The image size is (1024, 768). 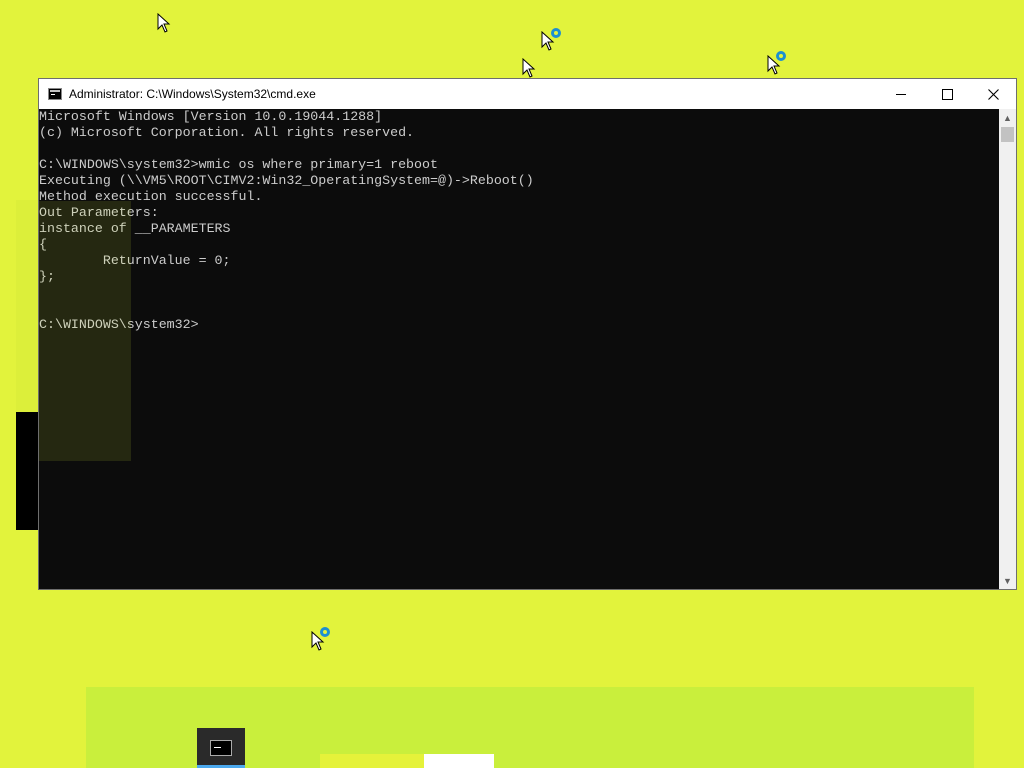 I want to click on minimize-icon, so click(x=901, y=94).